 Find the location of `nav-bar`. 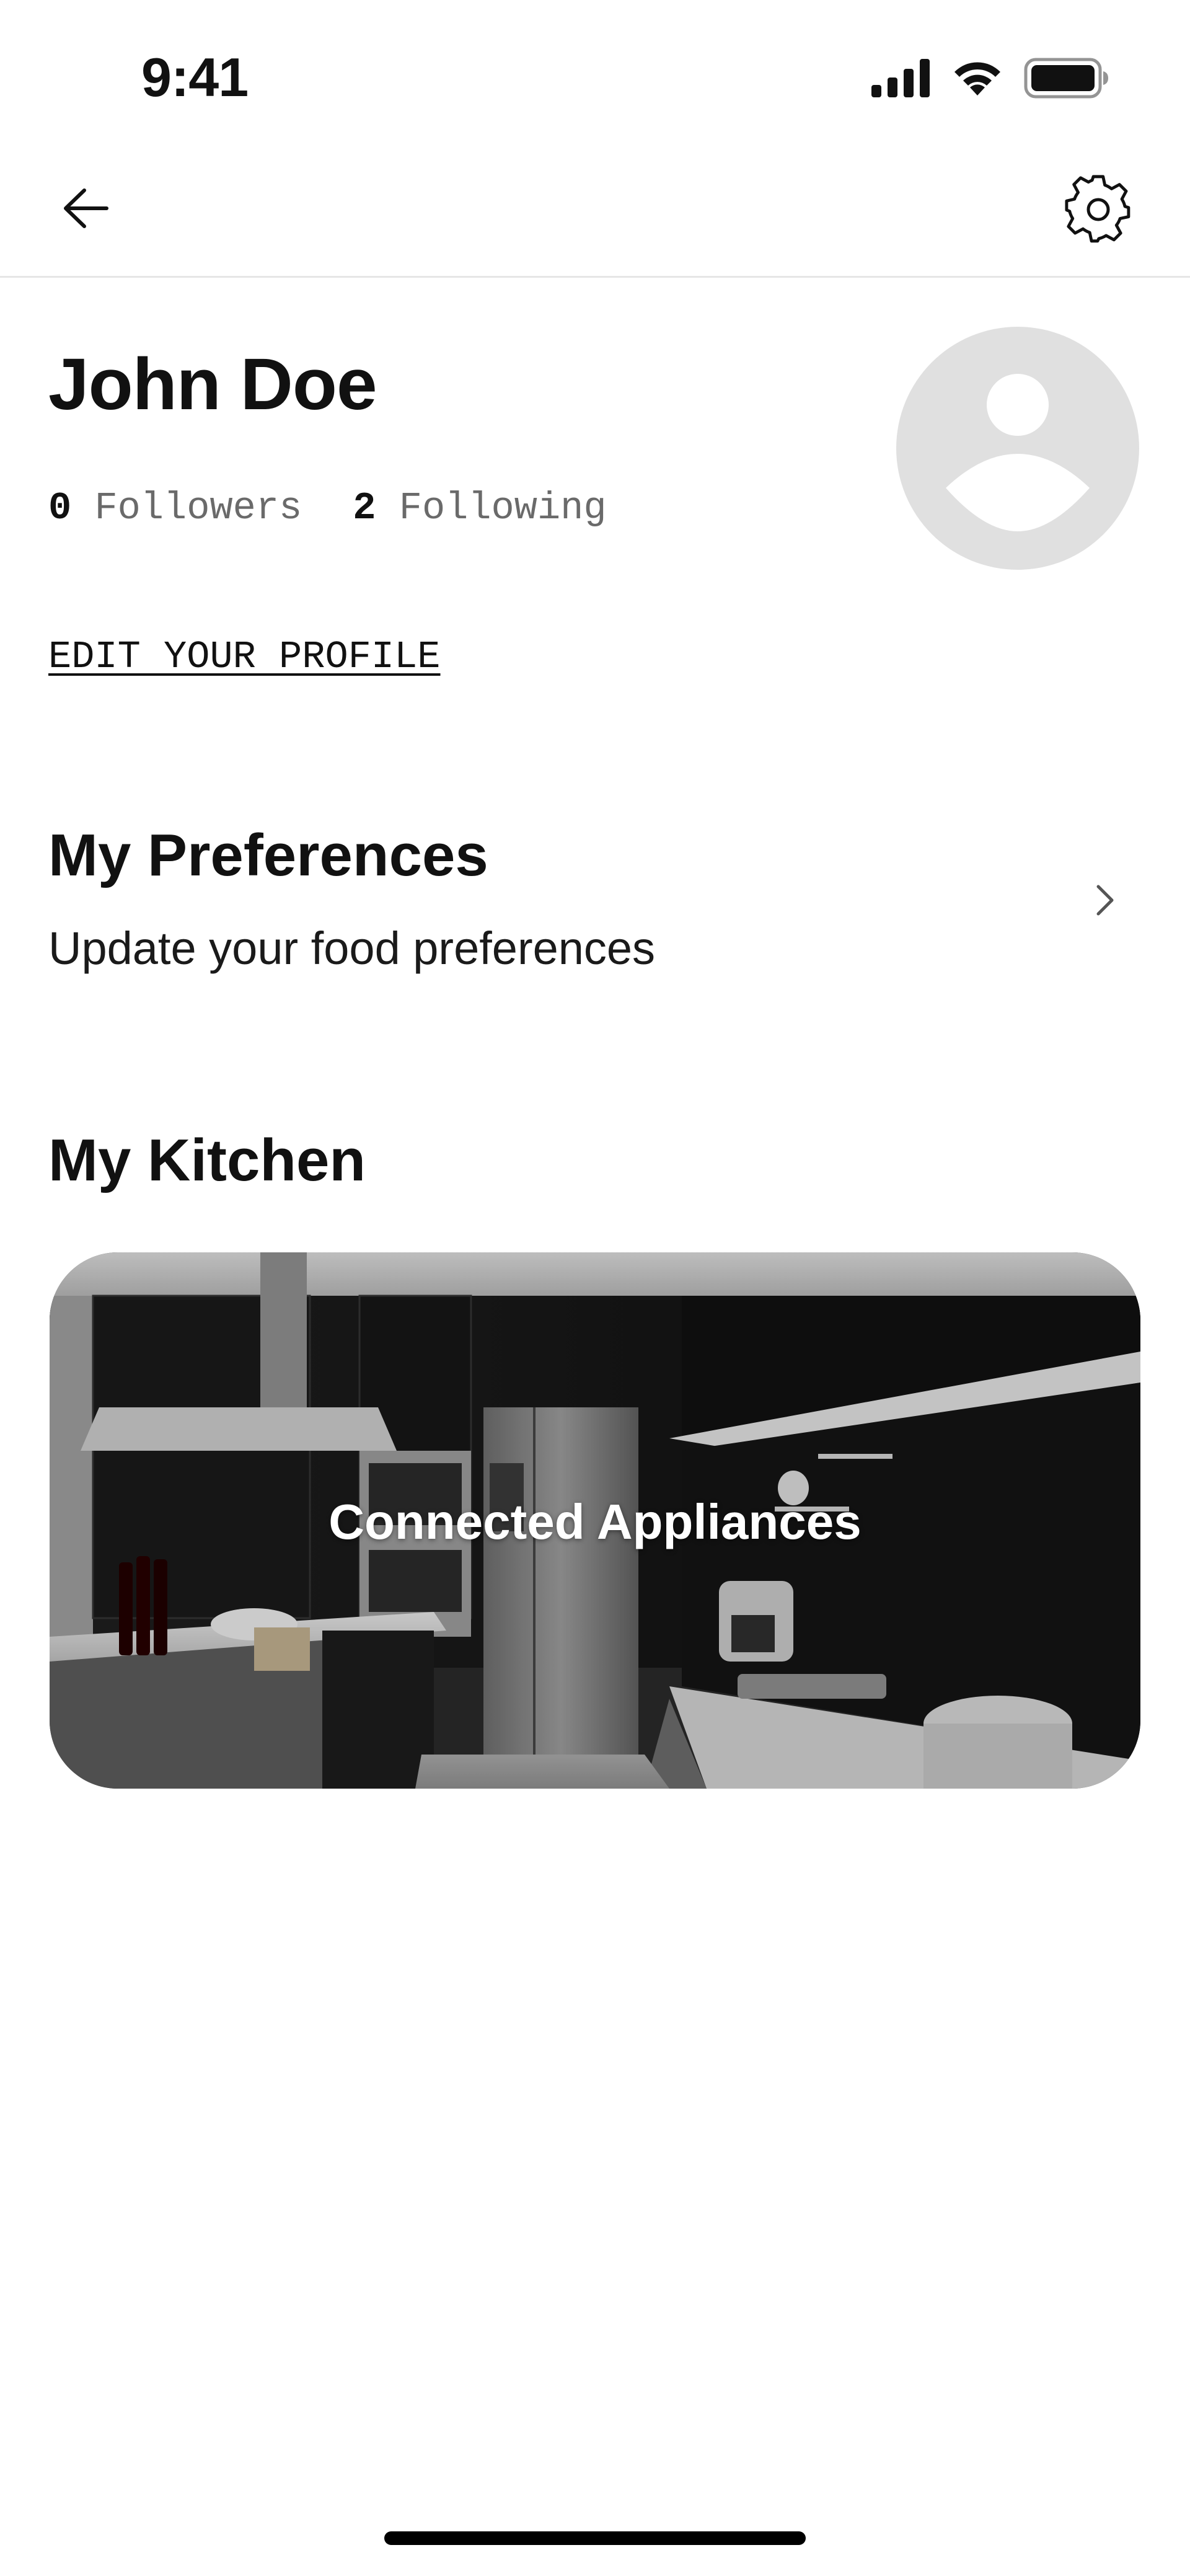

nav-bar is located at coordinates (595, 210).